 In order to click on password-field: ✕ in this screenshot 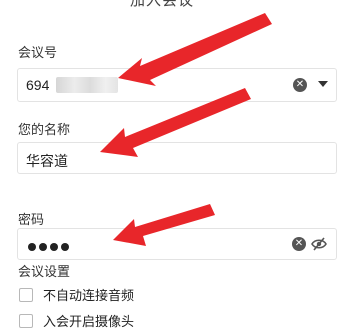, I will do `click(177, 244)`.